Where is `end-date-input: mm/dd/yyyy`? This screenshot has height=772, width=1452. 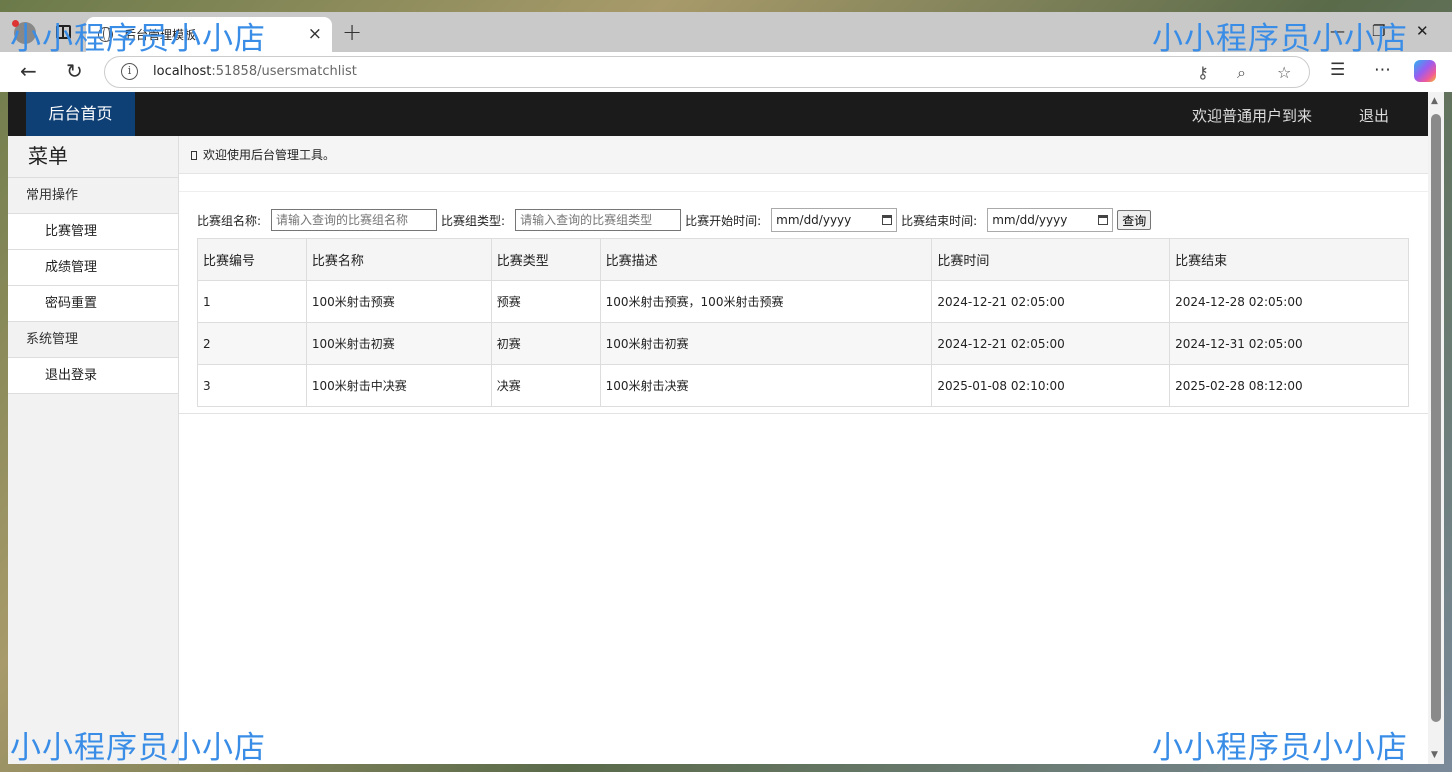 end-date-input: mm/dd/yyyy is located at coordinates (1050, 220).